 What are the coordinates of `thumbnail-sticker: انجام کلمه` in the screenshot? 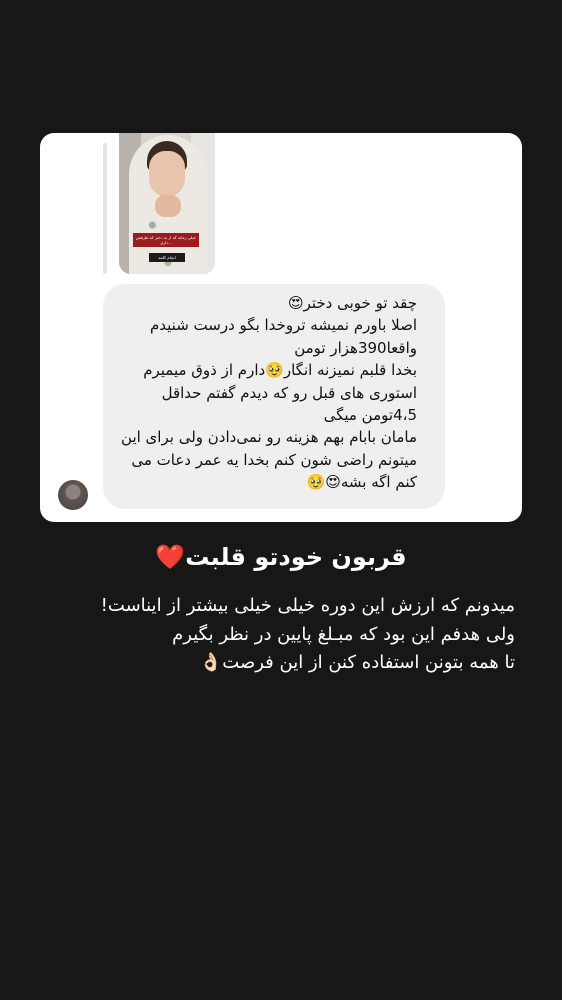 It's located at (167, 257).